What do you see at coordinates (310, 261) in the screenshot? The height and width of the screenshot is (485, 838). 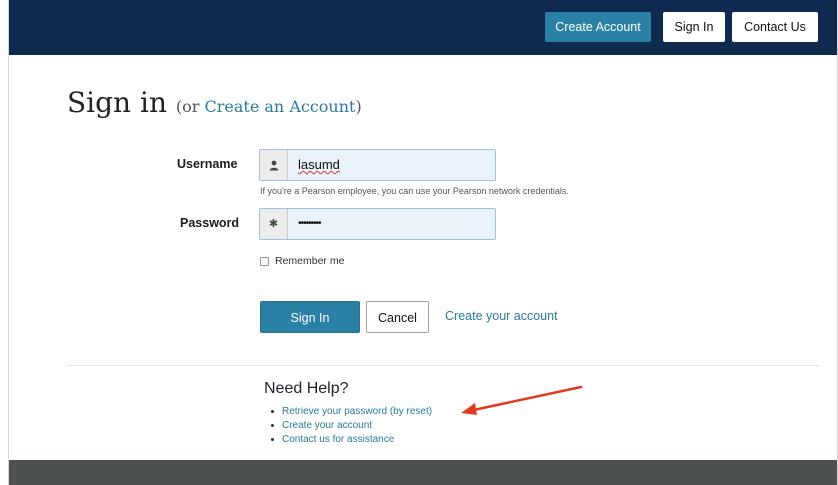 I see `remember-me-label: Remember me` at bounding box center [310, 261].